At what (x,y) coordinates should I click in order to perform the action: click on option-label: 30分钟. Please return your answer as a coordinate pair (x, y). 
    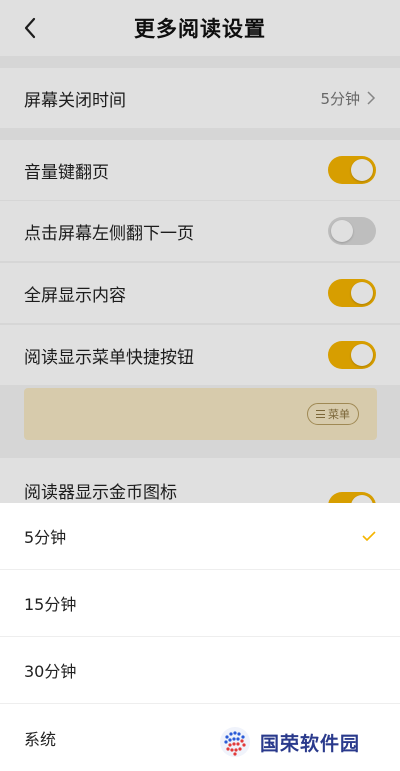
    Looking at the image, I should click on (50, 671).